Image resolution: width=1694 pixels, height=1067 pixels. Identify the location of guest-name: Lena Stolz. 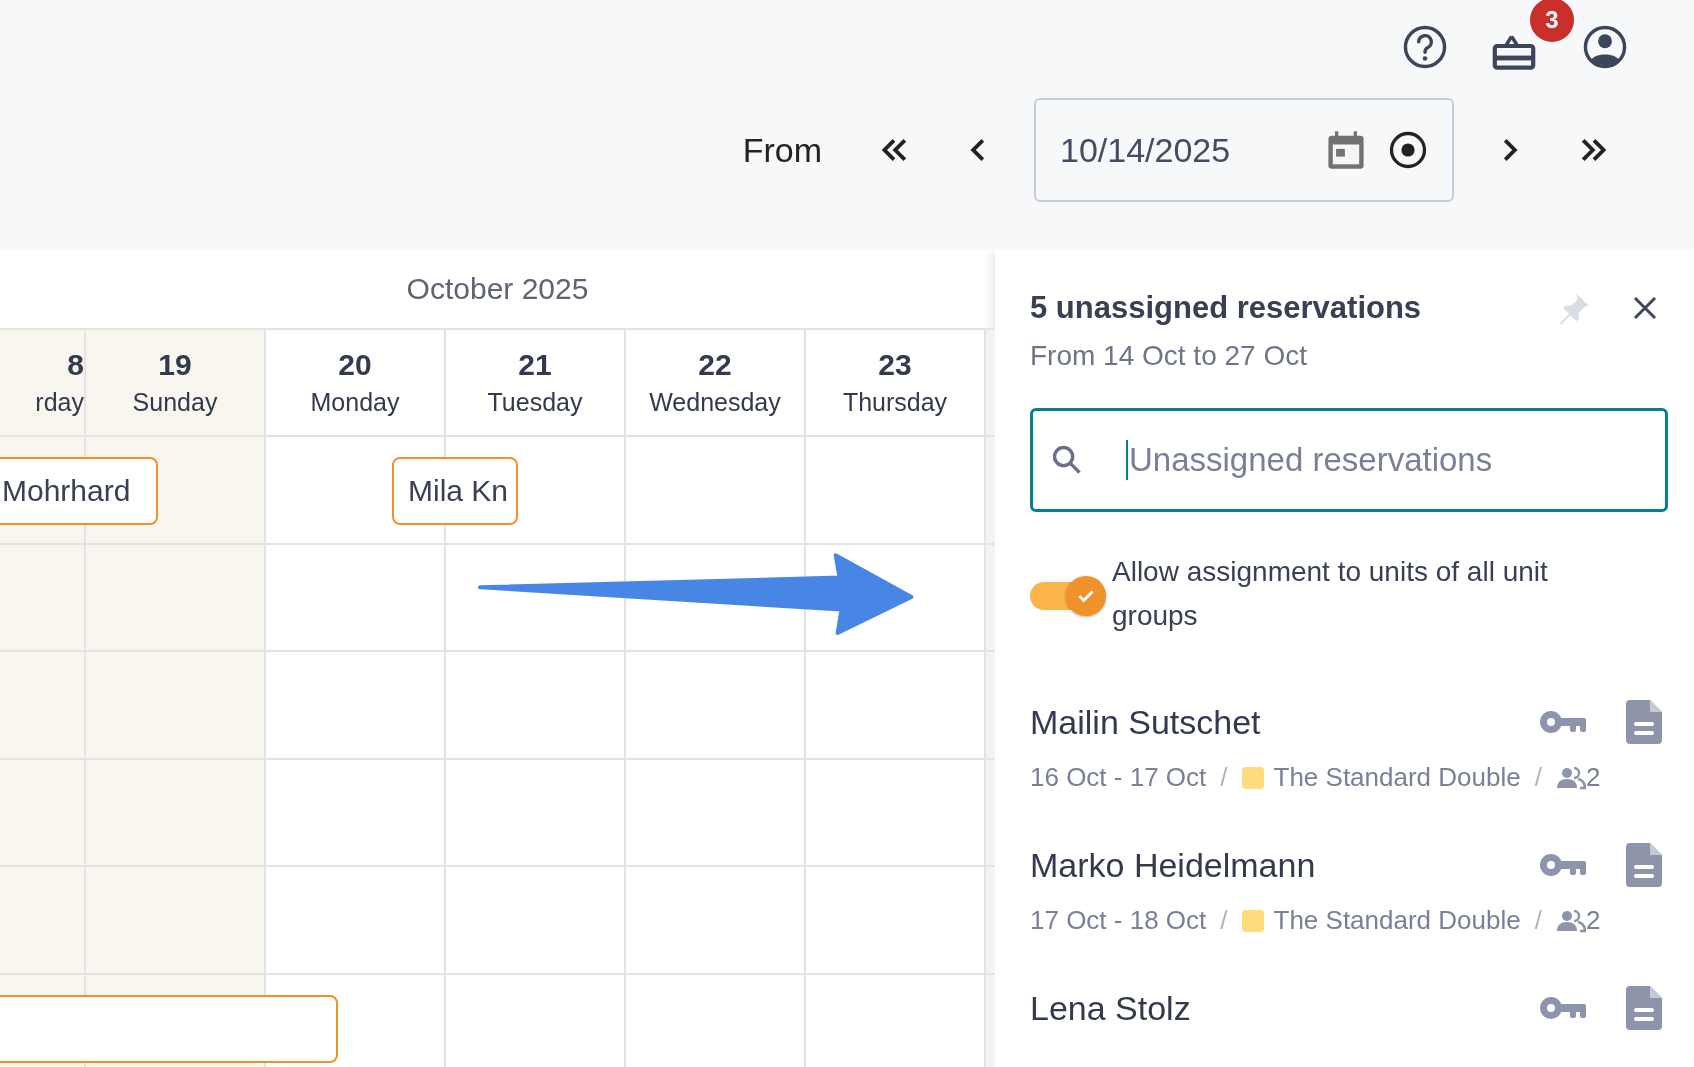
(1284, 1008).